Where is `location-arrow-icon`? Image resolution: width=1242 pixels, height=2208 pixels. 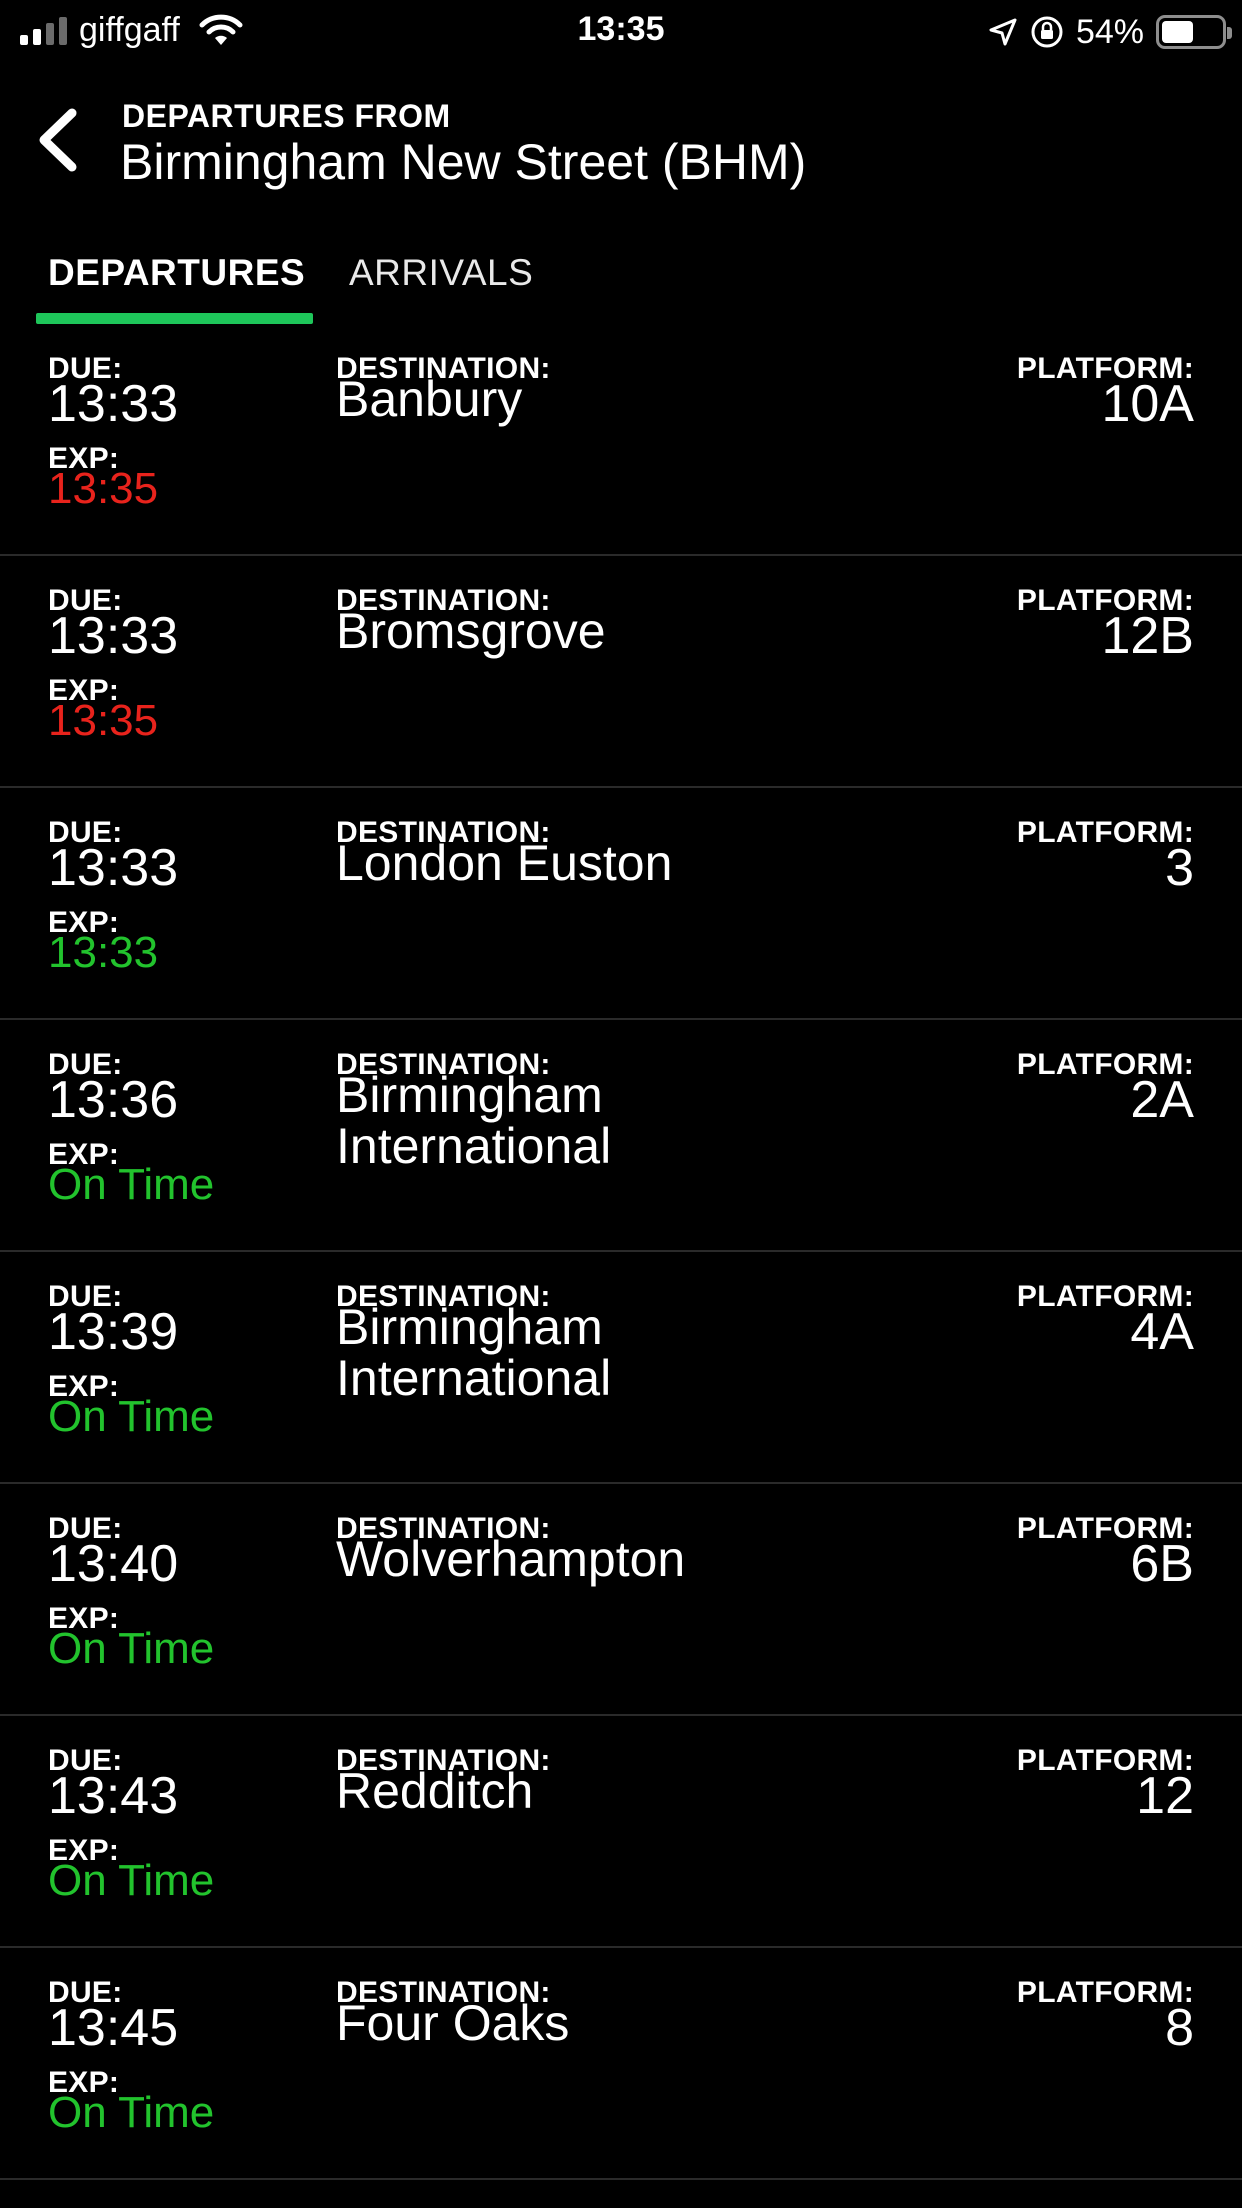 location-arrow-icon is located at coordinates (1003, 32).